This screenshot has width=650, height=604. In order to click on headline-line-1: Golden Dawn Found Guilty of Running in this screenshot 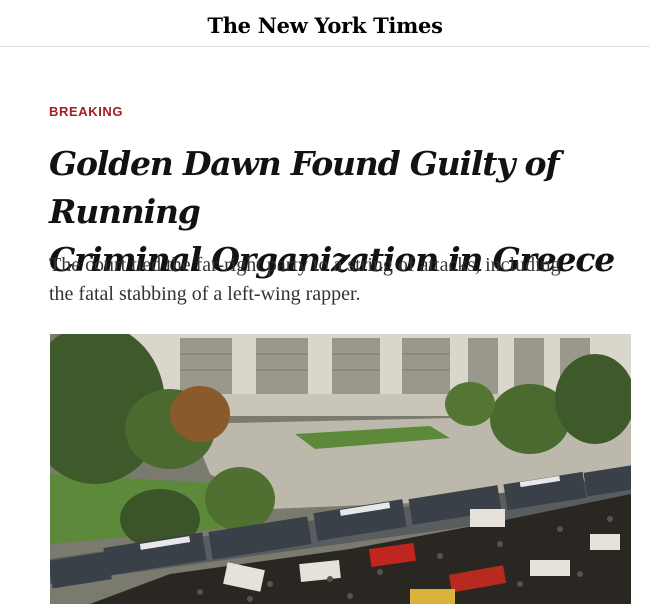, I will do `click(304, 187)`.